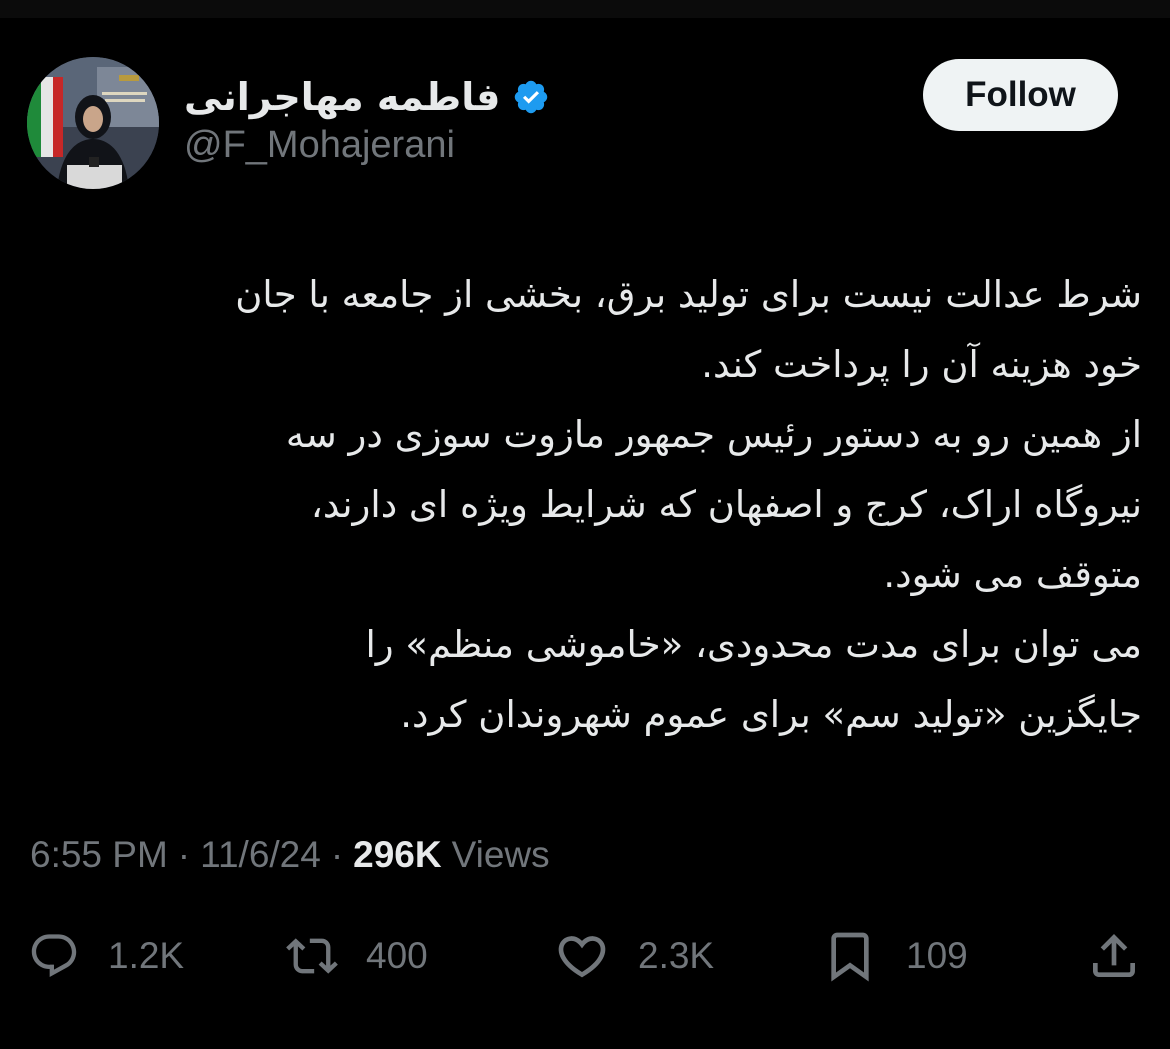 The height and width of the screenshot is (1049, 1170). I want to click on like-count: 2.3K, so click(676, 955).